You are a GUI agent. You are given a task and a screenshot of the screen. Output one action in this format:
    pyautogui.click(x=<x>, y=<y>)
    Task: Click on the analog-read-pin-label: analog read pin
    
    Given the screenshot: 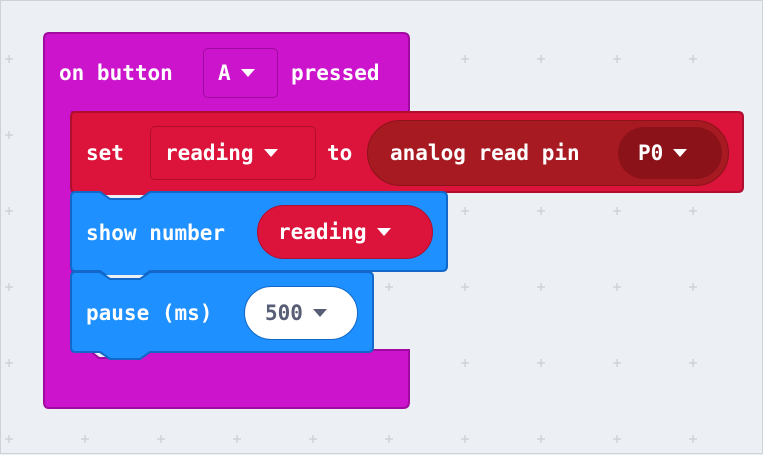 What is the action you would take?
    pyautogui.click(x=485, y=153)
    